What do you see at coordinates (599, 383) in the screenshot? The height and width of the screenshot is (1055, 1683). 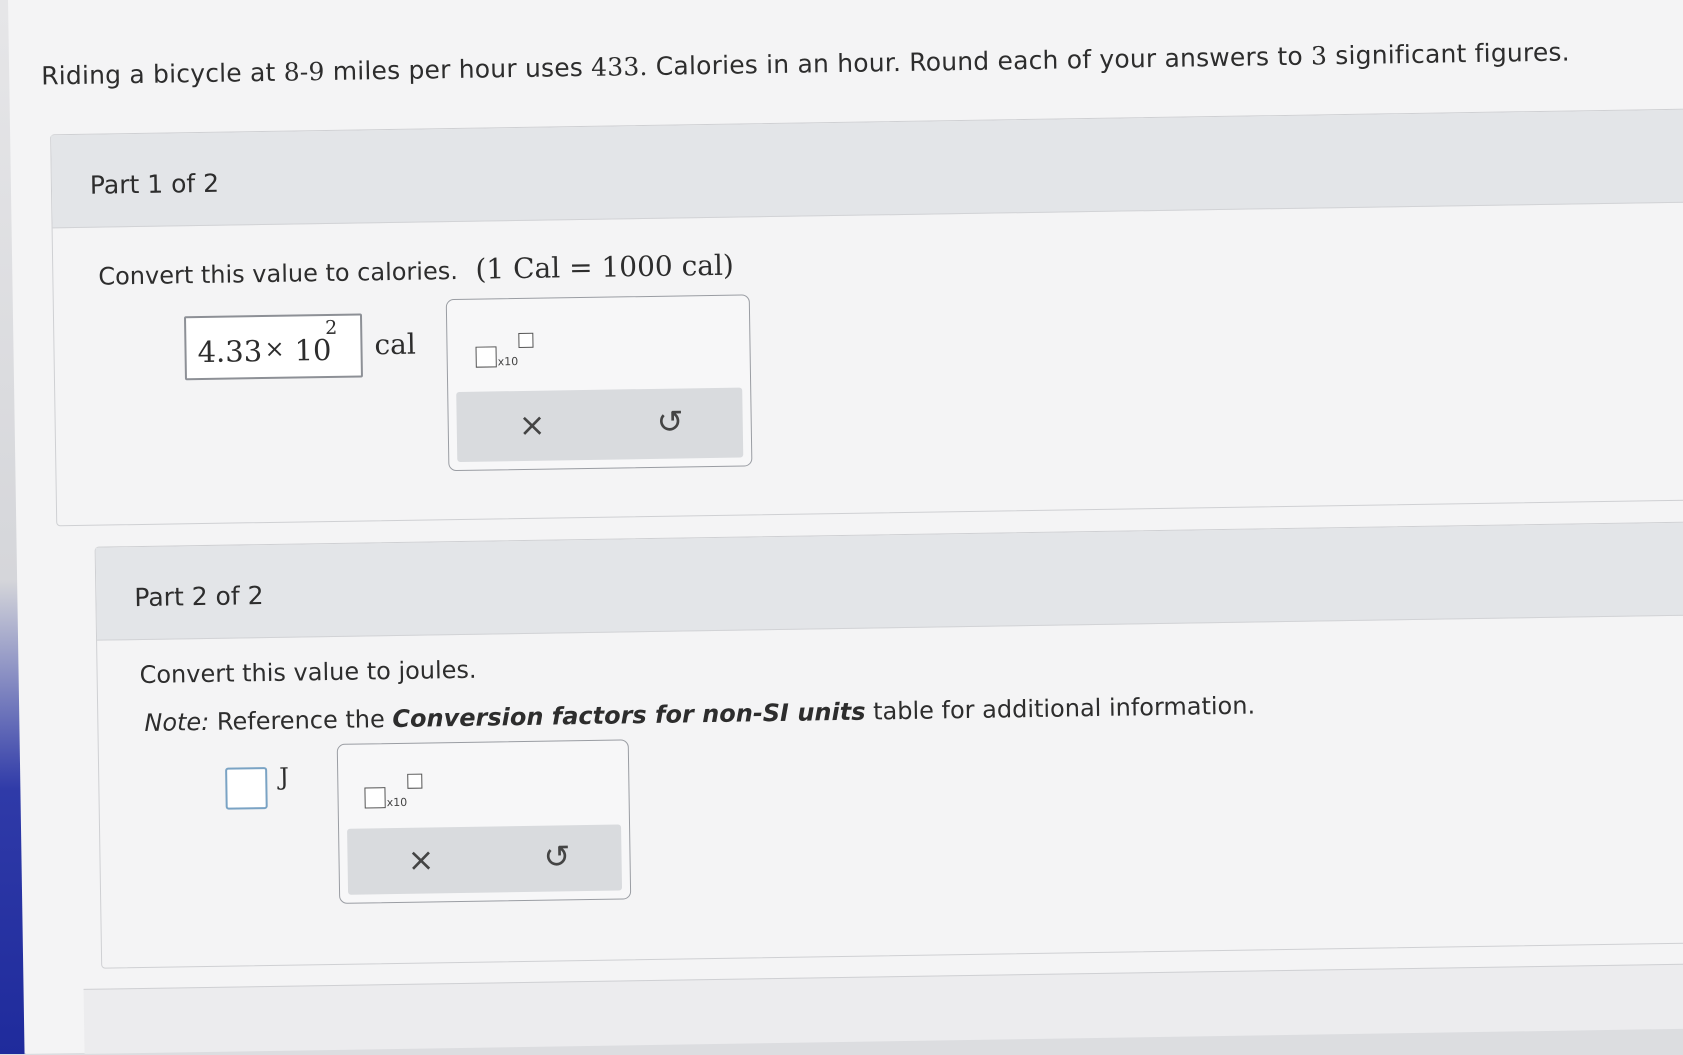 I see `part-1-tool-panel: x10 × ↺` at bounding box center [599, 383].